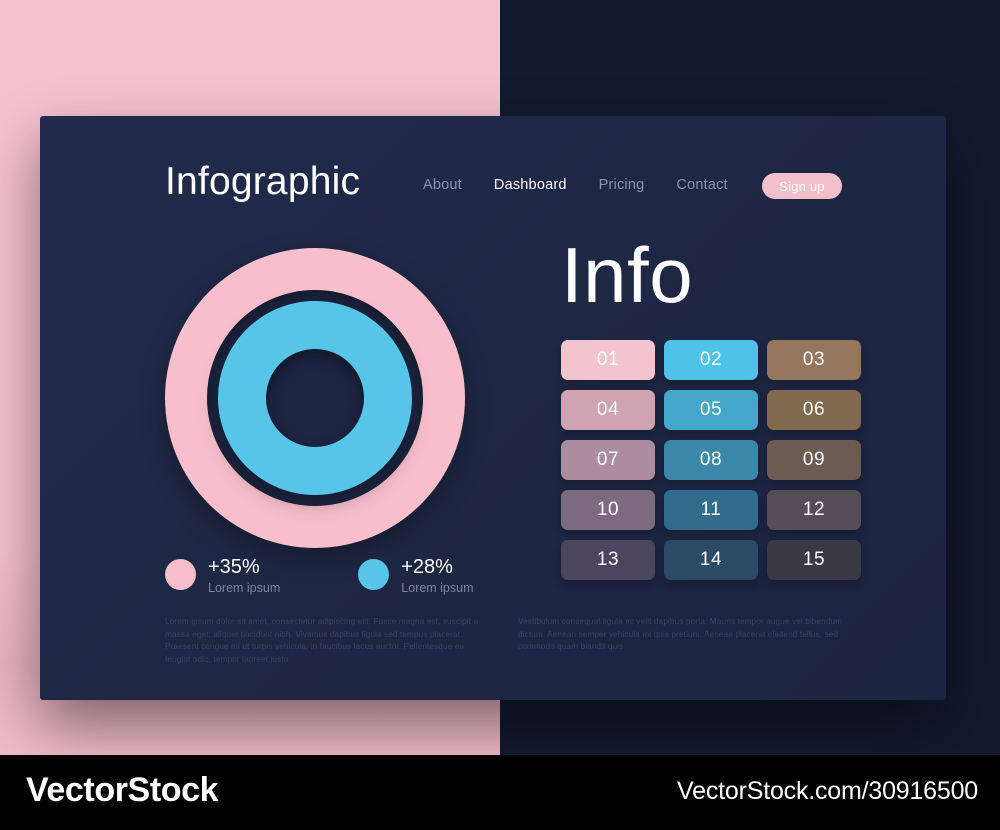  I want to click on watermark-footer: VectorStock VectorStock.com/30916500, so click(500, 792).